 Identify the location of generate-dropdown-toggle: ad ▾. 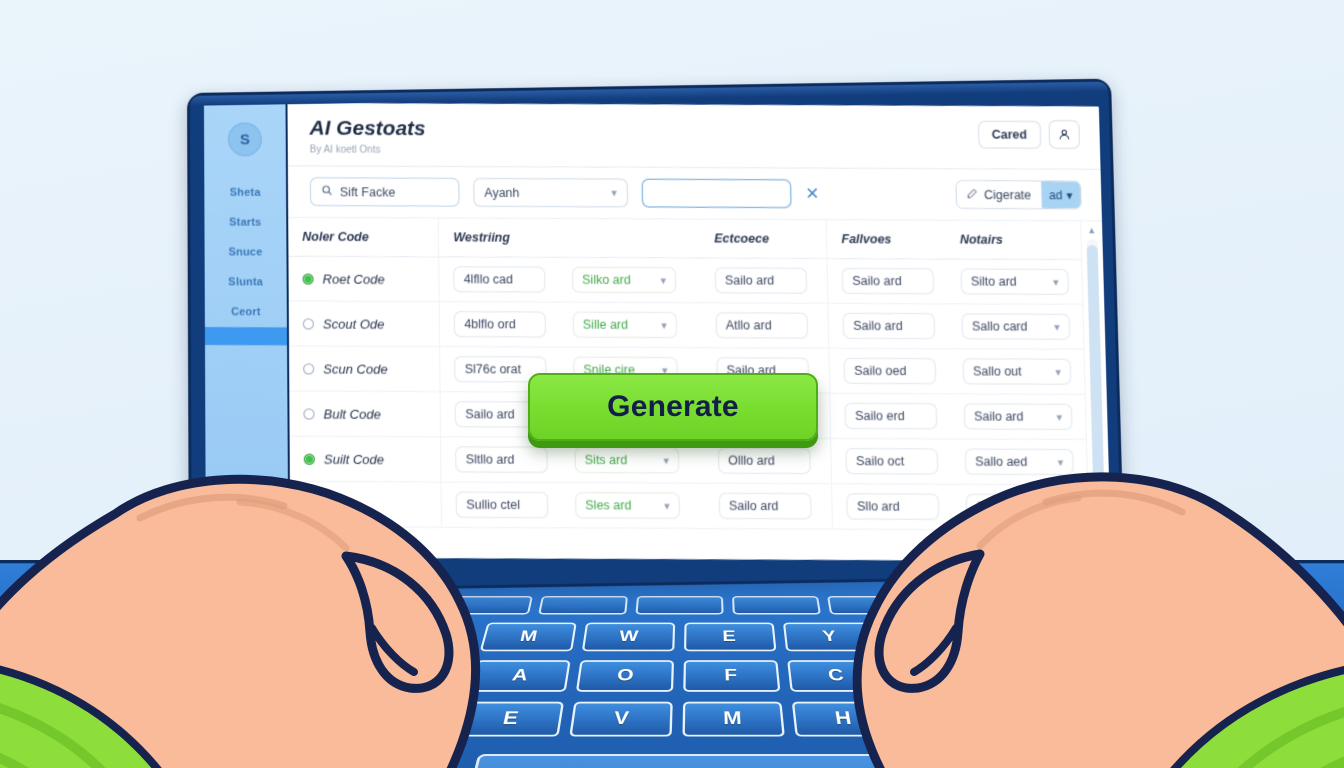
(1060, 195).